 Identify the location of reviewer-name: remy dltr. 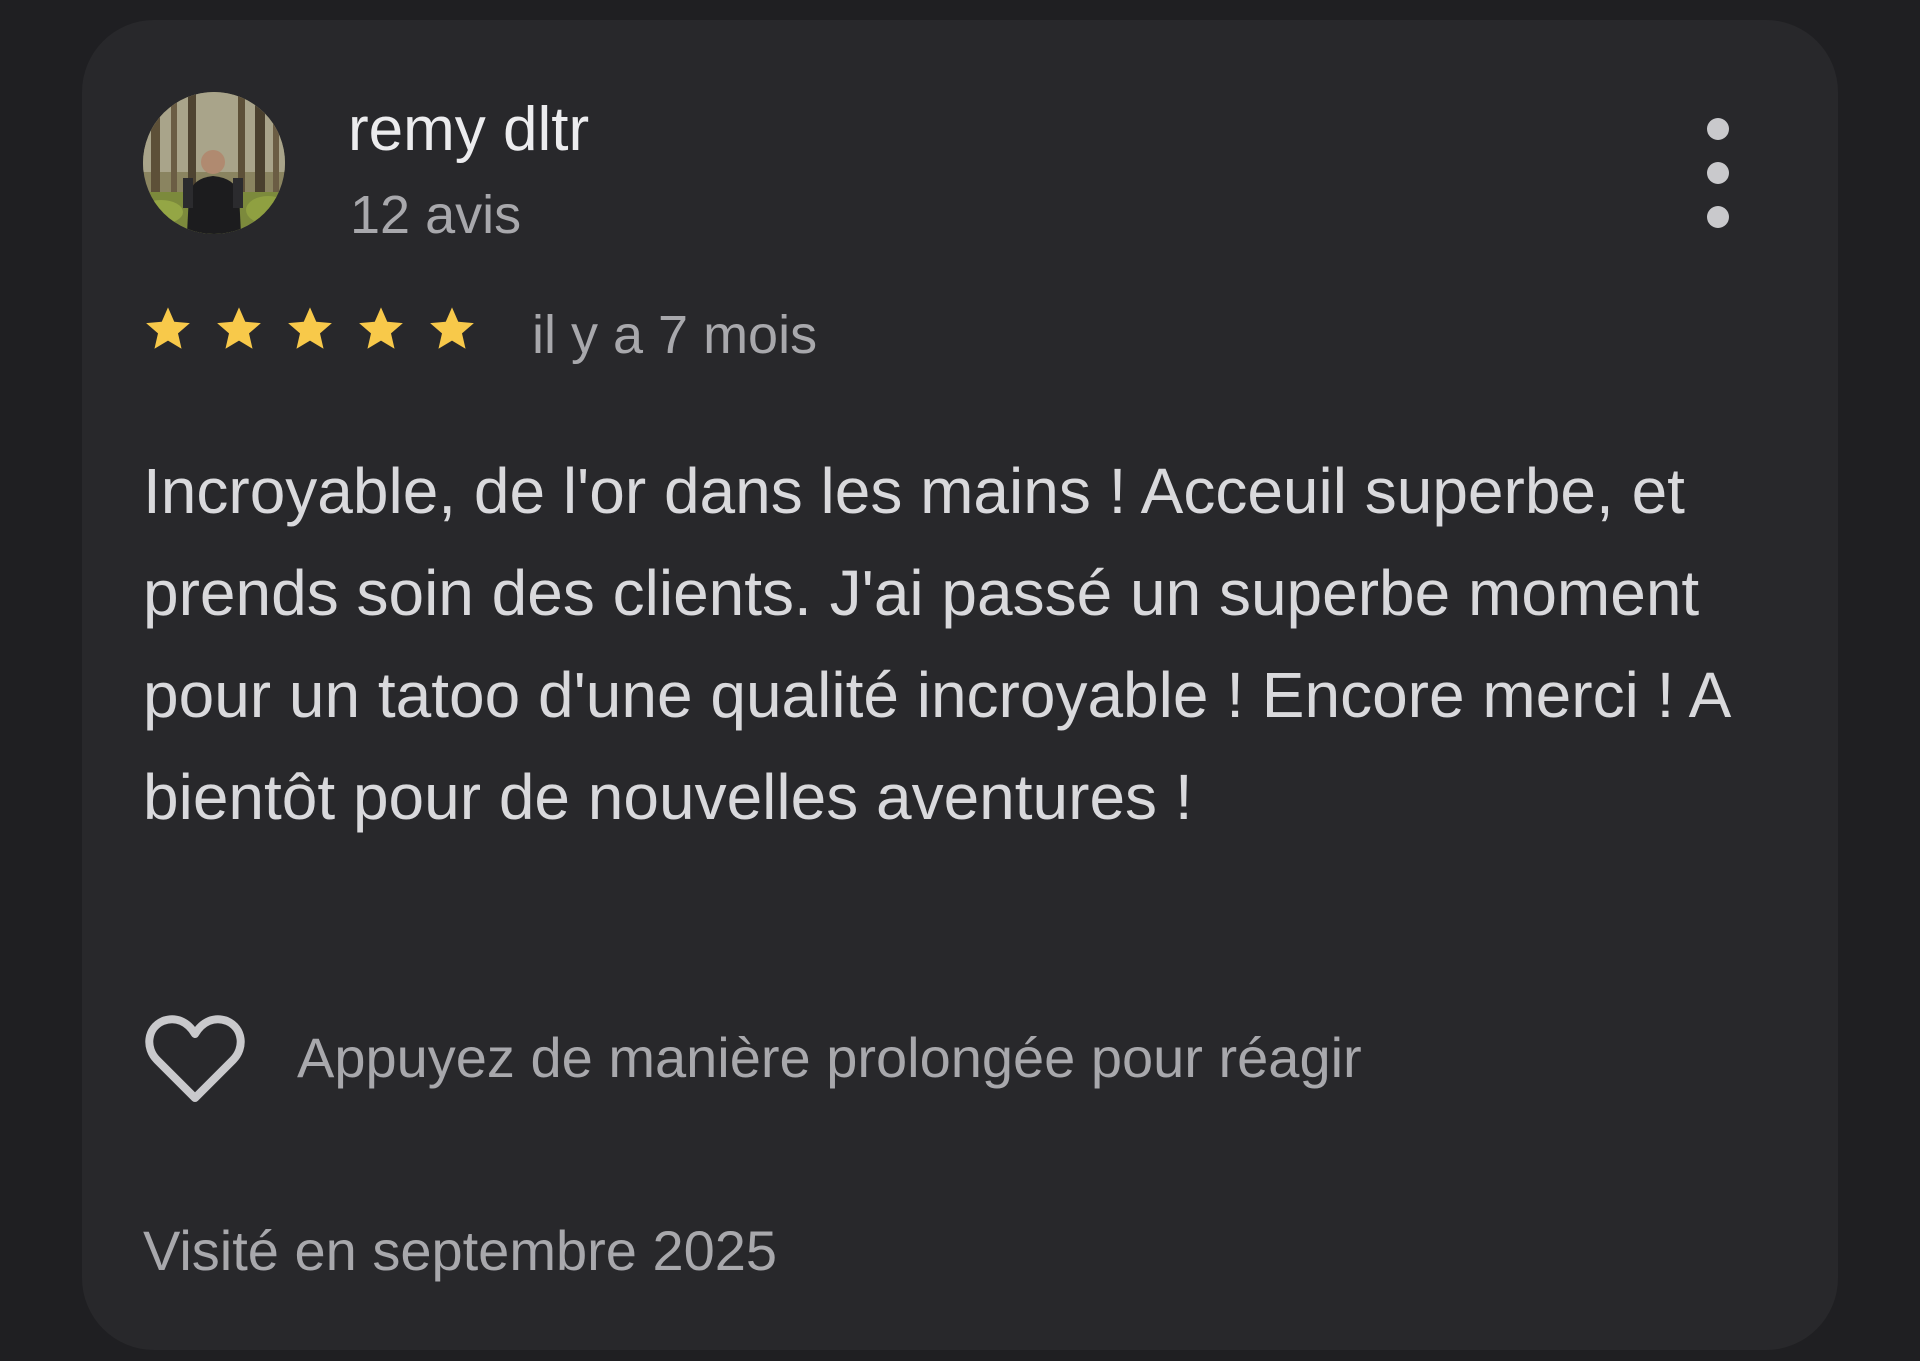
(468, 130).